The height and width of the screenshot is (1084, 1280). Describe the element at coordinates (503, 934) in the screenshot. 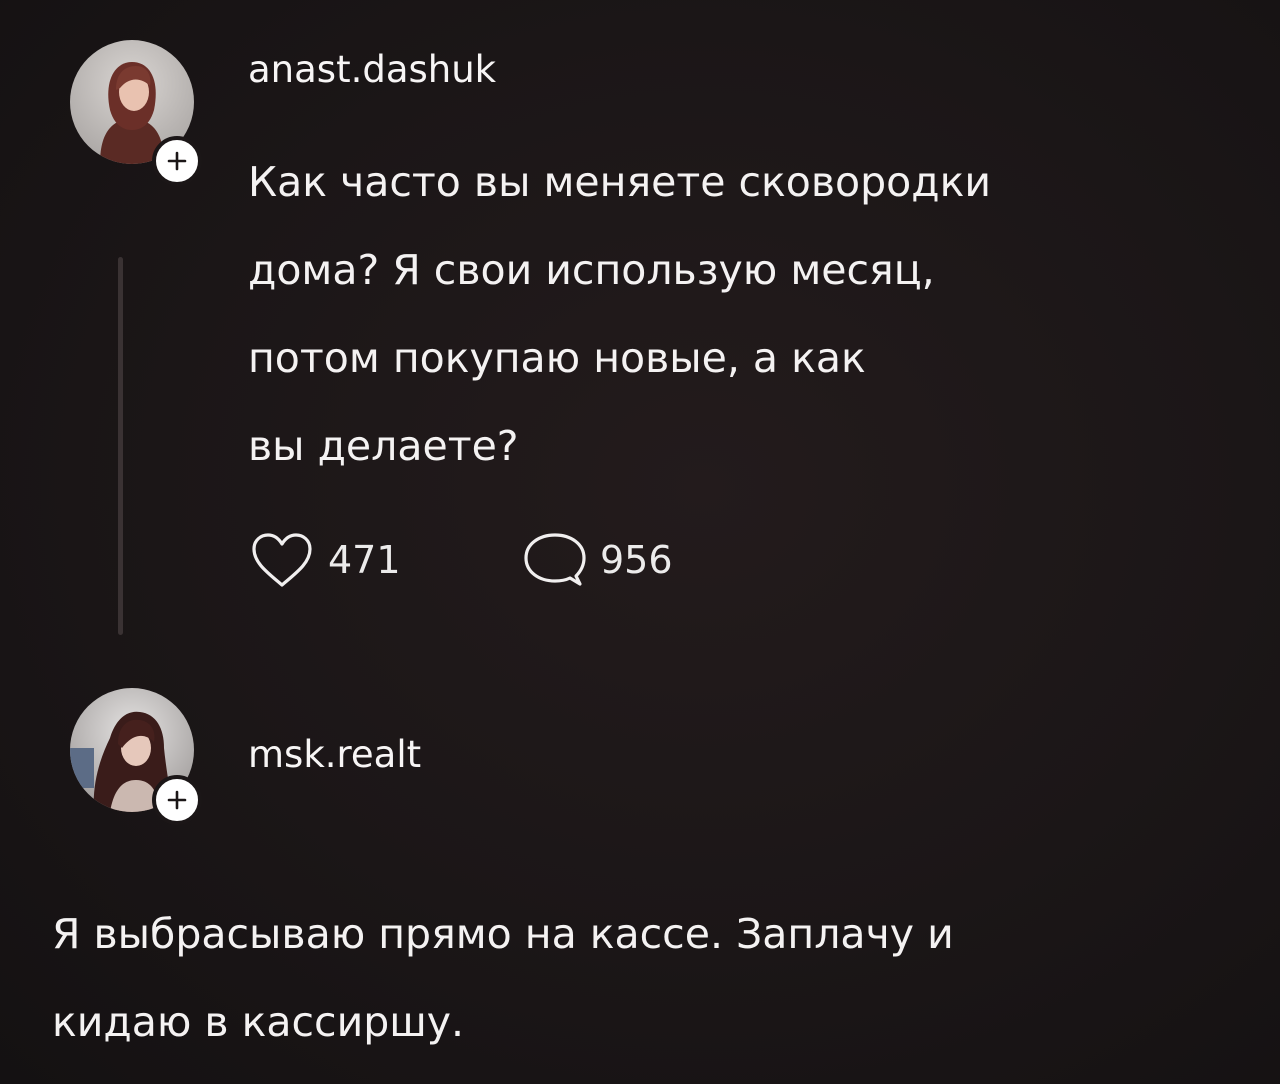

I see `reply-text-line: Я выбрасываю прямо на кассе. Заплачу и` at that location.